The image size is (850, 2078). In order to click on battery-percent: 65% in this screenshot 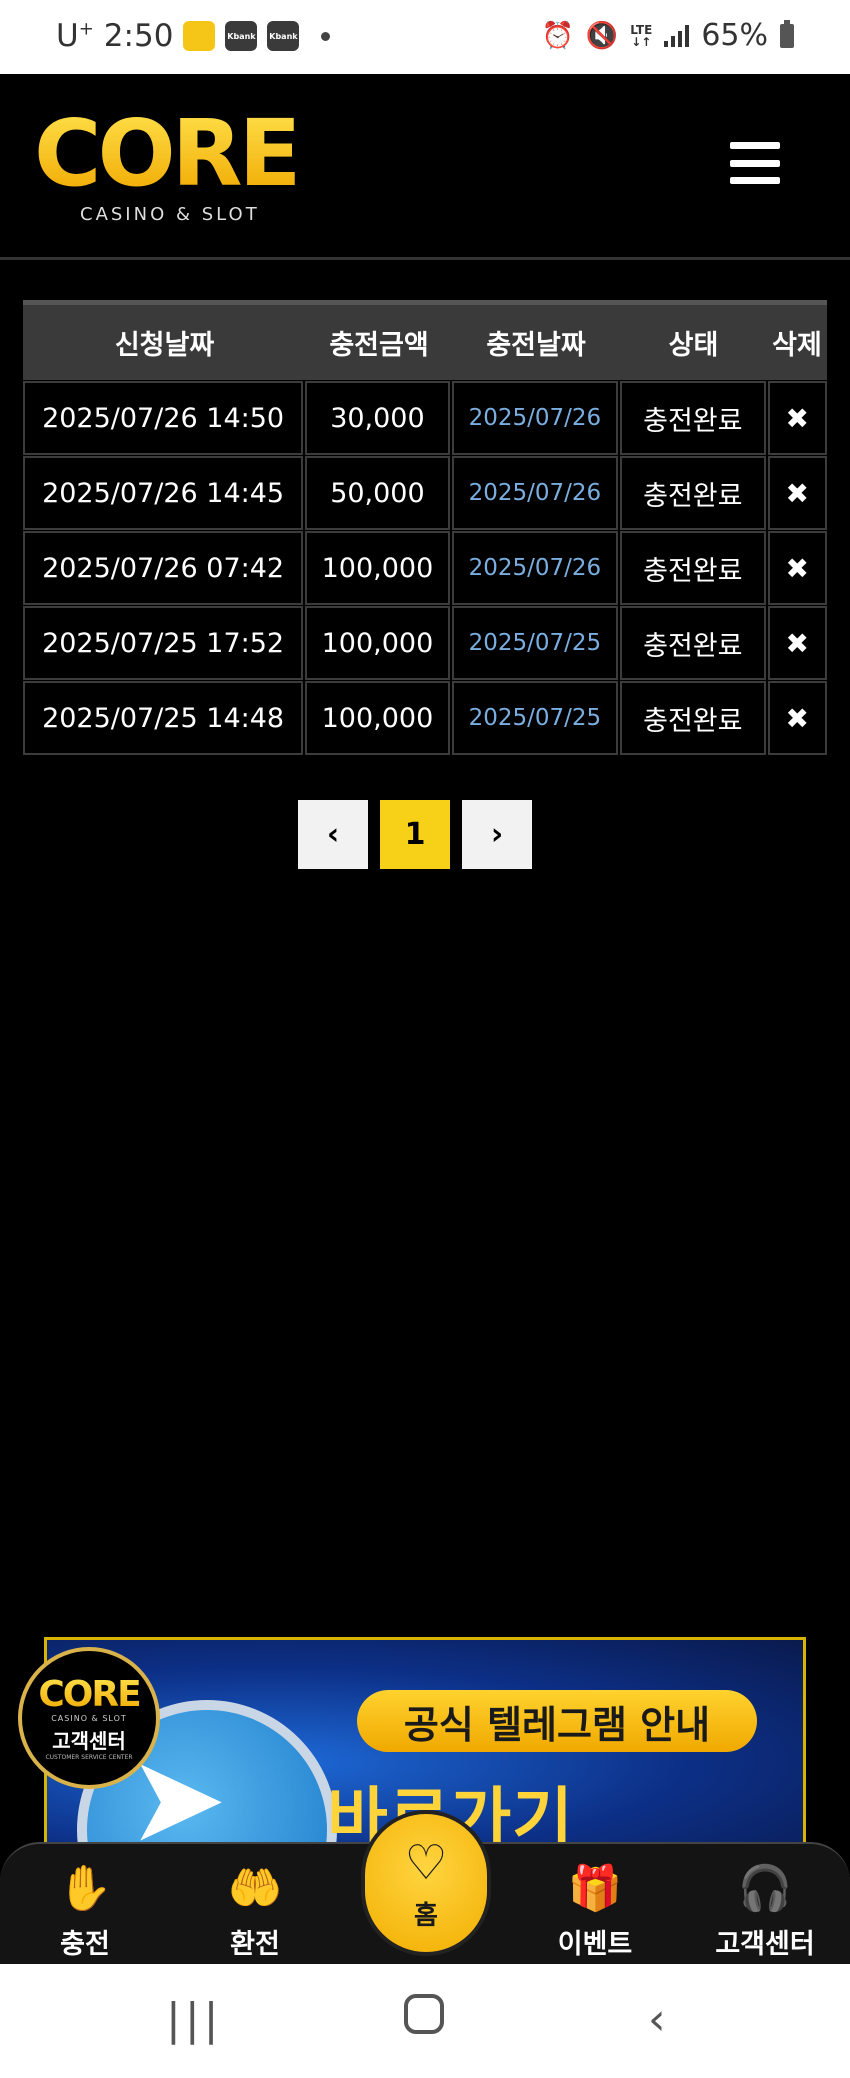, I will do `click(734, 35)`.